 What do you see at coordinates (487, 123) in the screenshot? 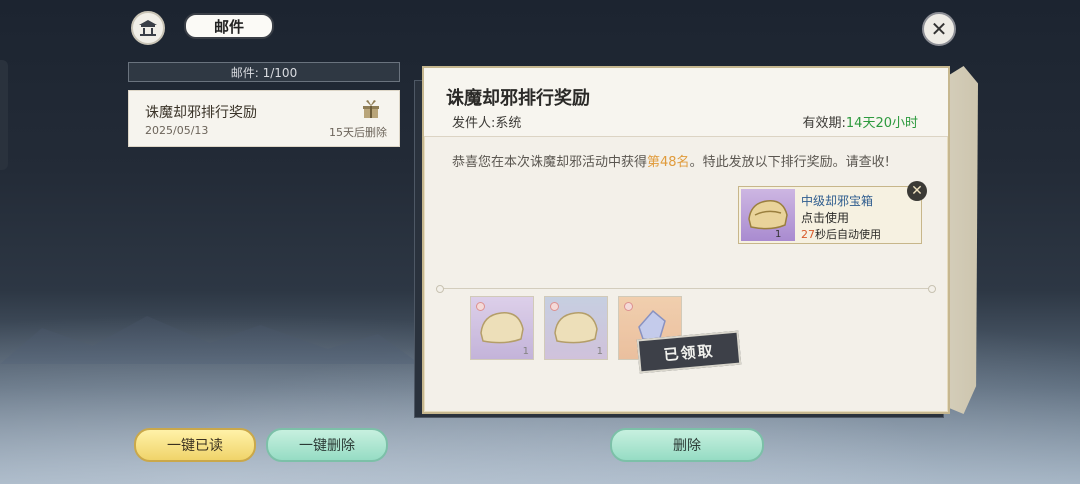
I see `mail-sender: 发件人:系统` at bounding box center [487, 123].